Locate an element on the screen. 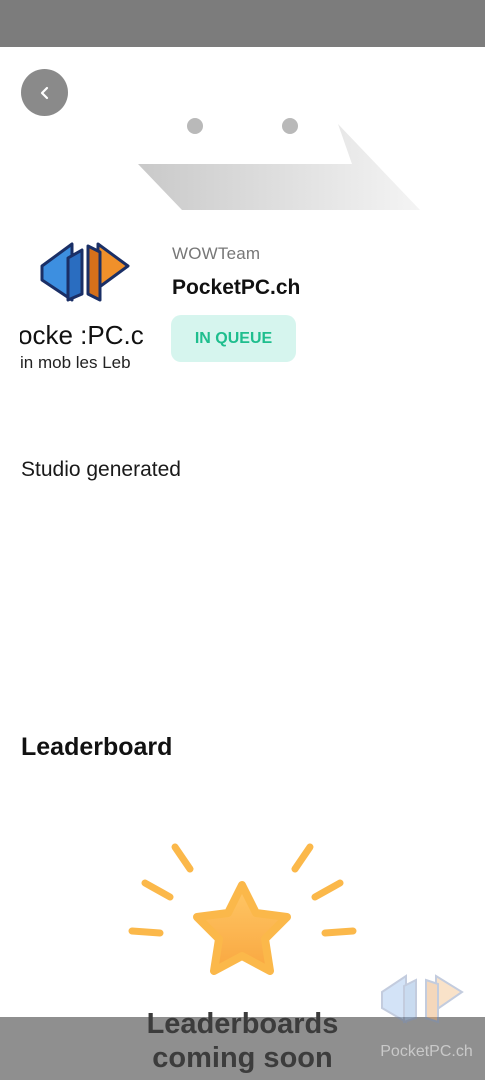 This screenshot has height=1080, width=485. chevron-left-icon is located at coordinates (44, 92).